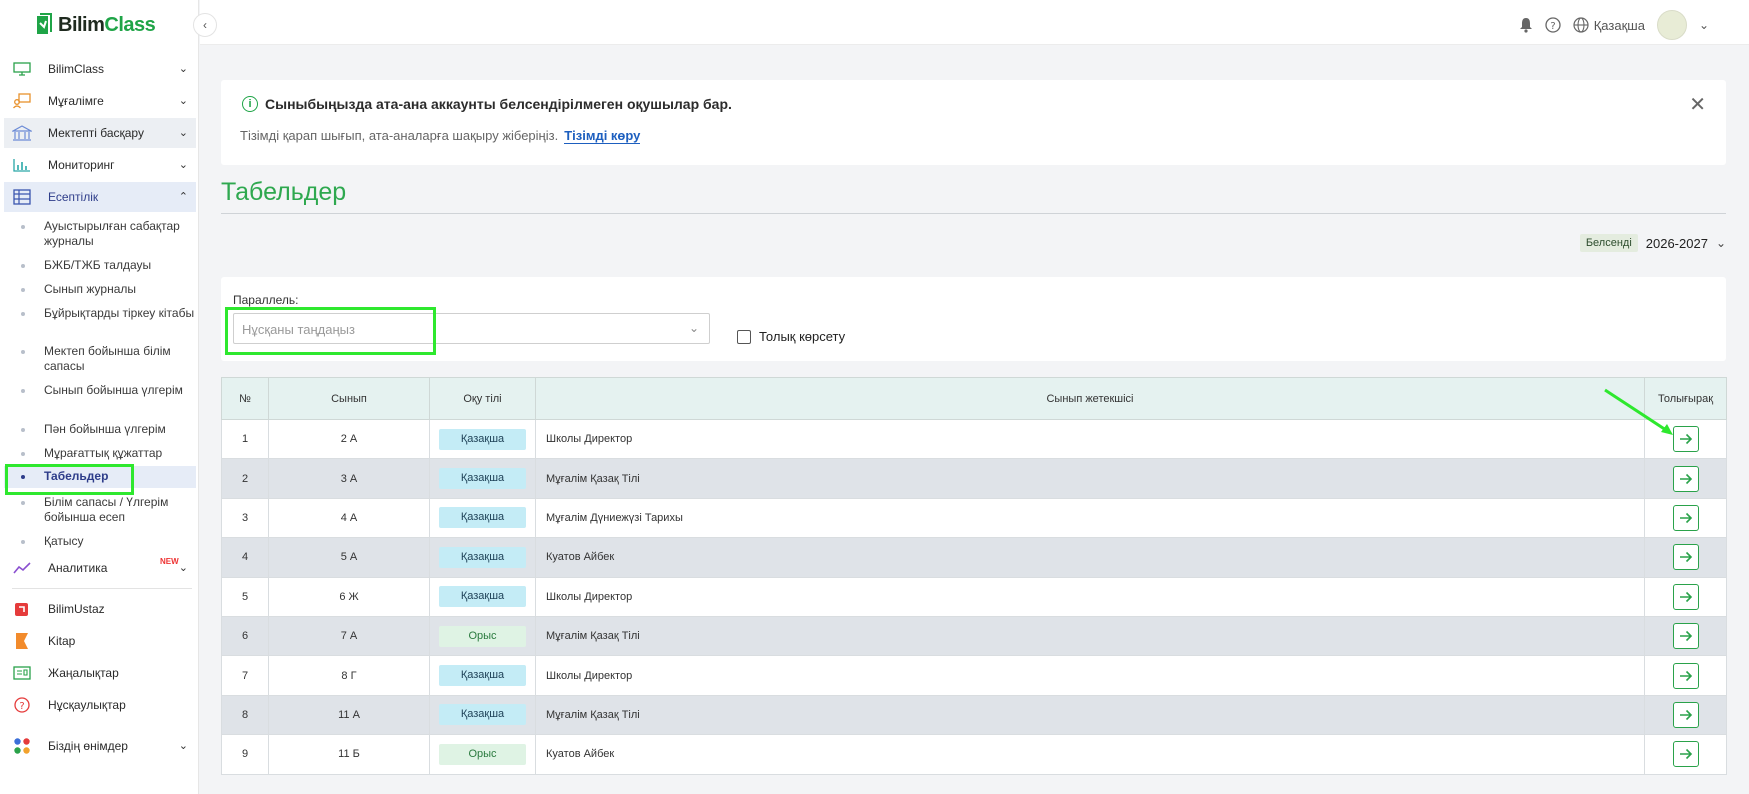 Image resolution: width=1749 pixels, height=794 pixels. I want to click on globe-icon, so click(1581, 25).